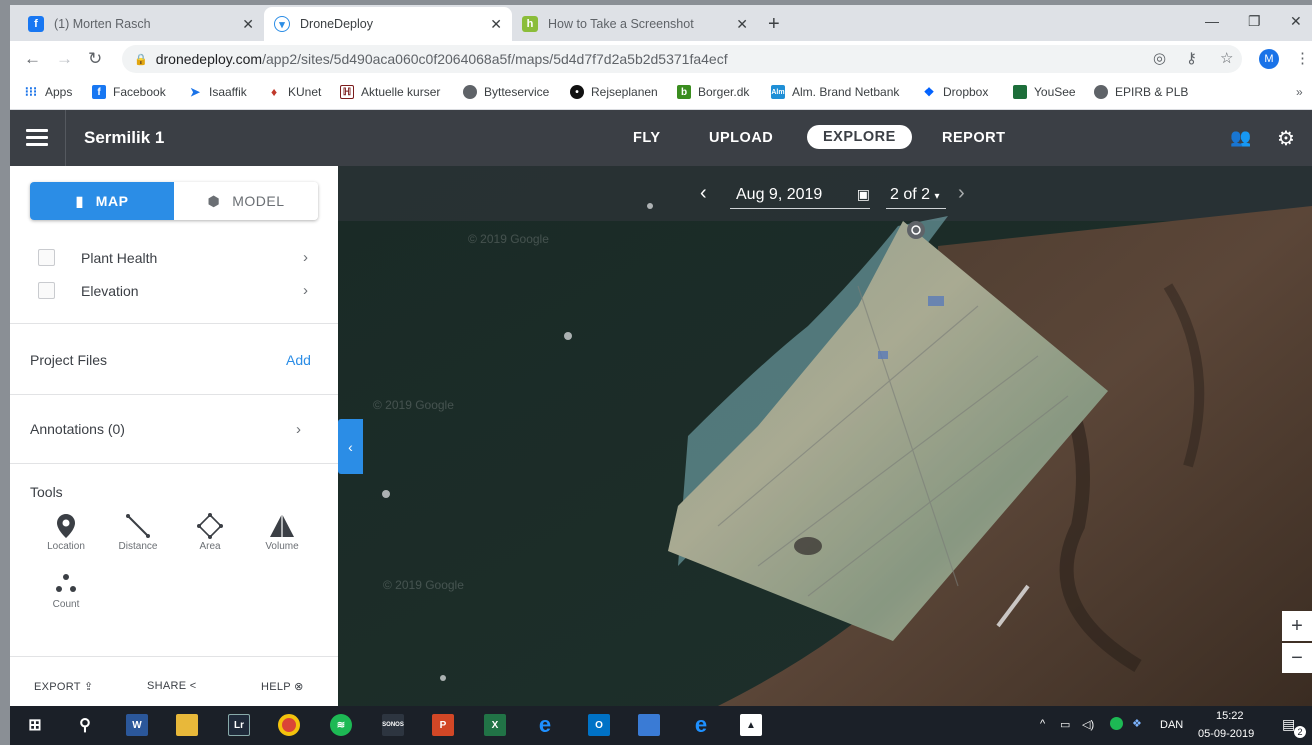  What do you see at coordinates (835, 92) in the screenshot?
I see `bookmark-almbrand: Alm Alm. Brand Netbank` at bounding box center [835, 92].